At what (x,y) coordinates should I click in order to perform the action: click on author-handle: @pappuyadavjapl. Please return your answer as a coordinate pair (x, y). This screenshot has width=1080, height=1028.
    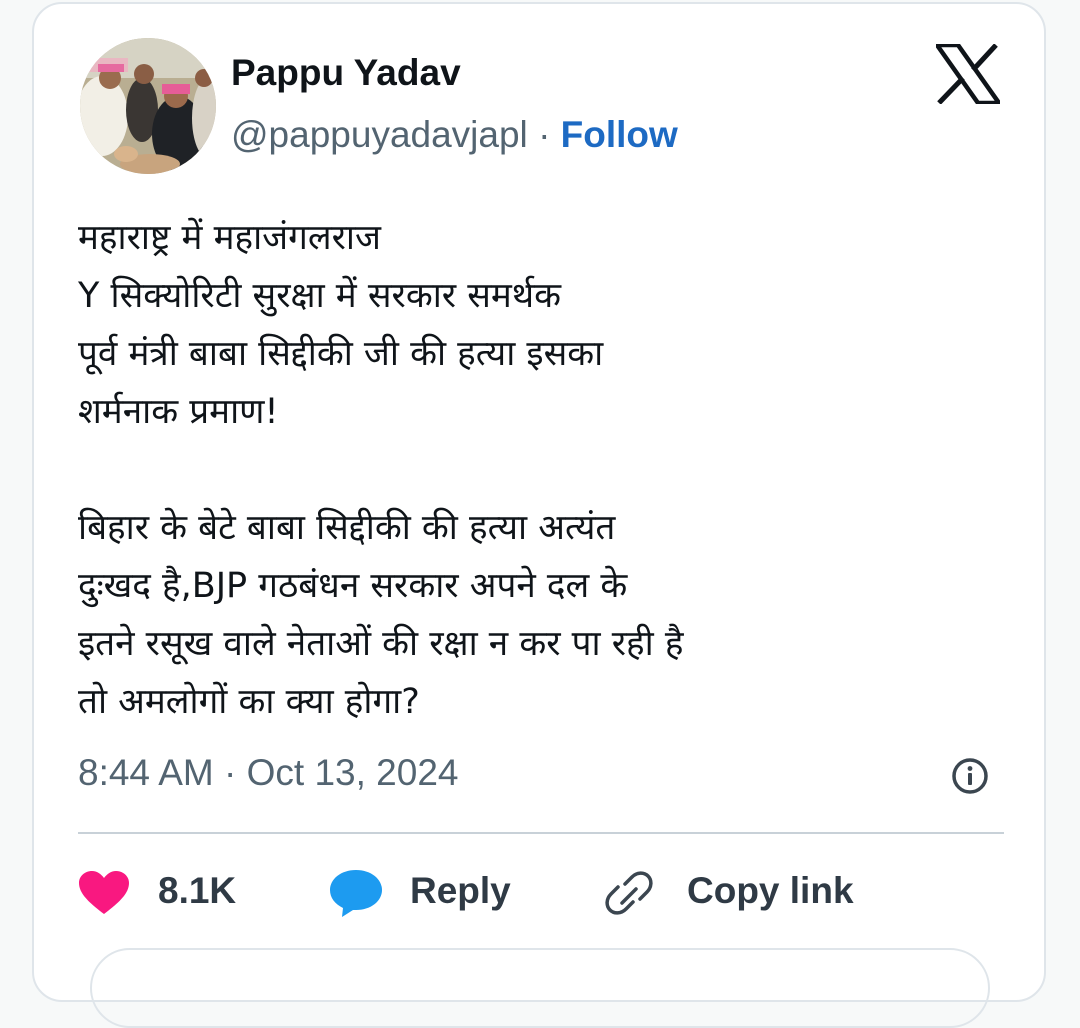
    Looking at the image, I should click on (379, 134).